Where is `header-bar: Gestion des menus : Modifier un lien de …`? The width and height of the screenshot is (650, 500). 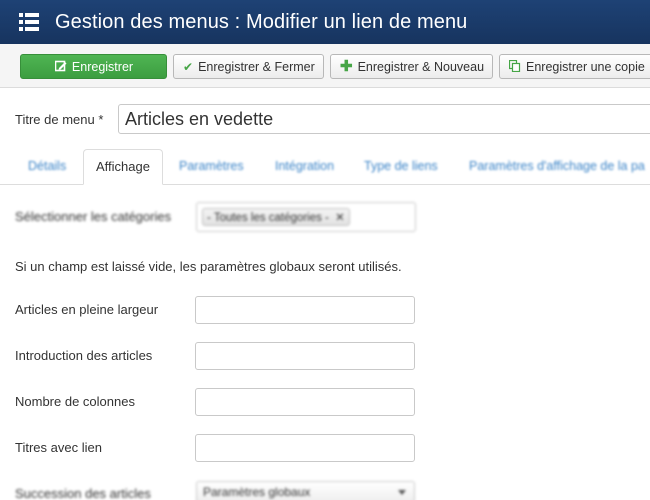 header-bar: Gestion des menus : Modifier un lien de … is located at coordinates (325, 22).